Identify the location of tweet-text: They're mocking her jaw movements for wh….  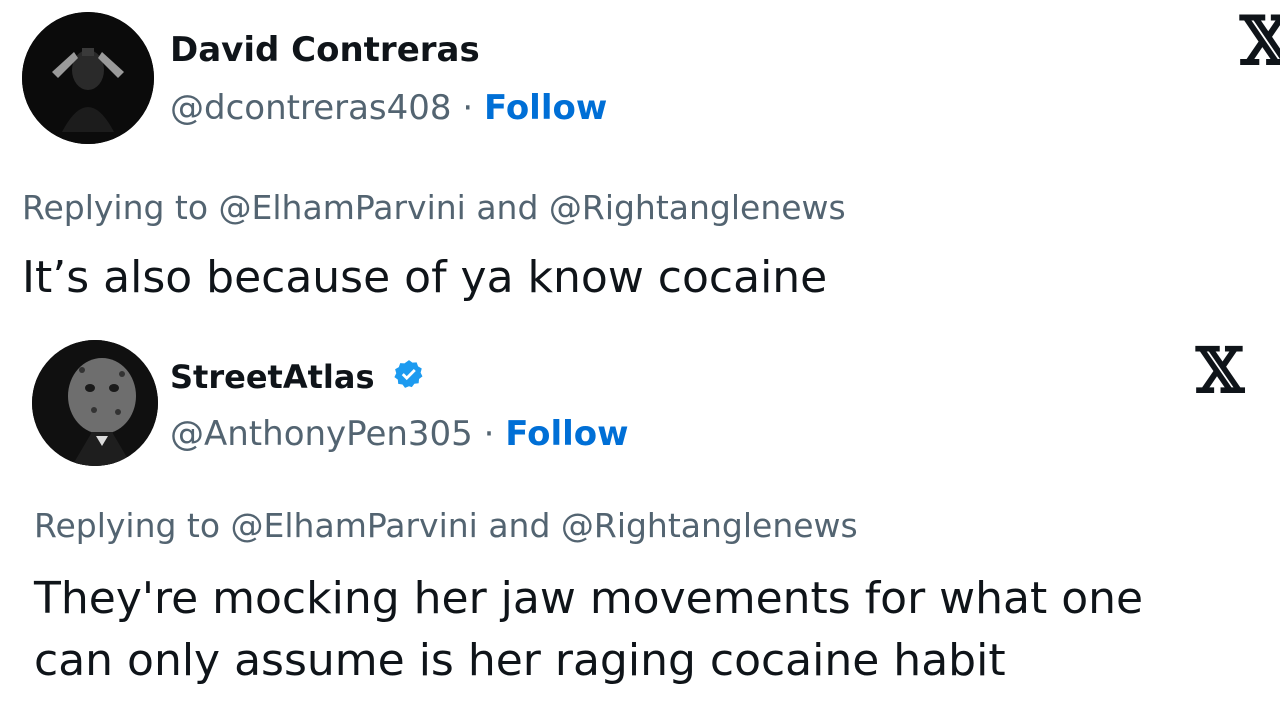
(588, 630).